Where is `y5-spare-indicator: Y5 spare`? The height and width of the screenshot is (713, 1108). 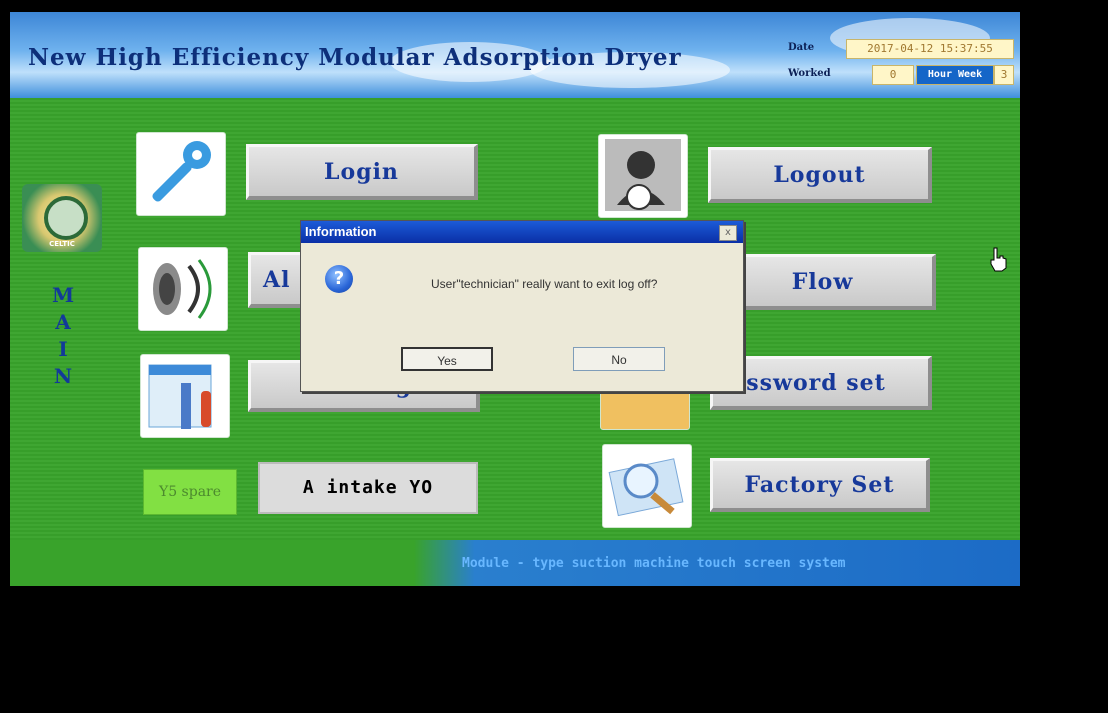 y5-spare-indicator: Y5 spare is located at coordinates (190, 492).